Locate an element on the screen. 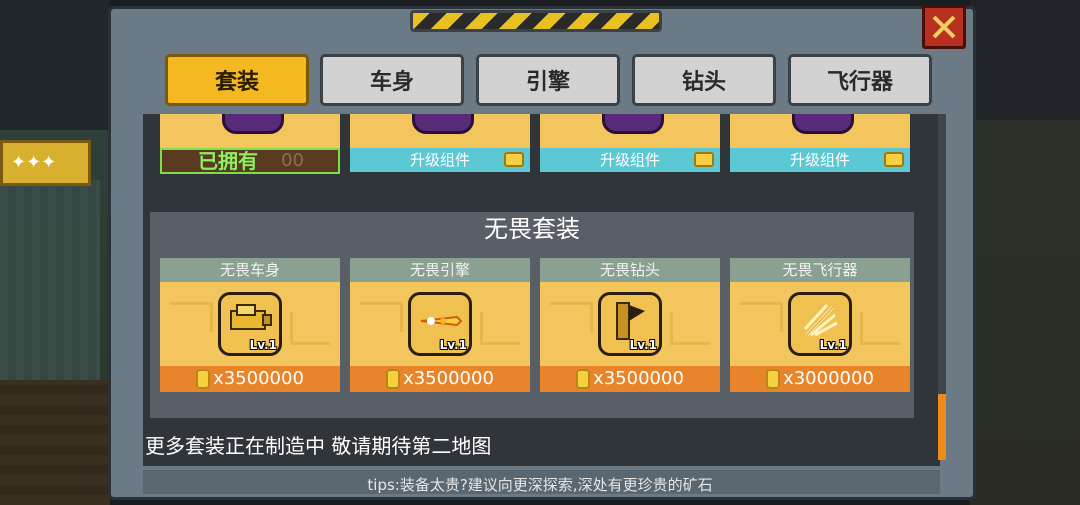  tab-aircraft: 飞行器 is located at coordinates (860, 80).